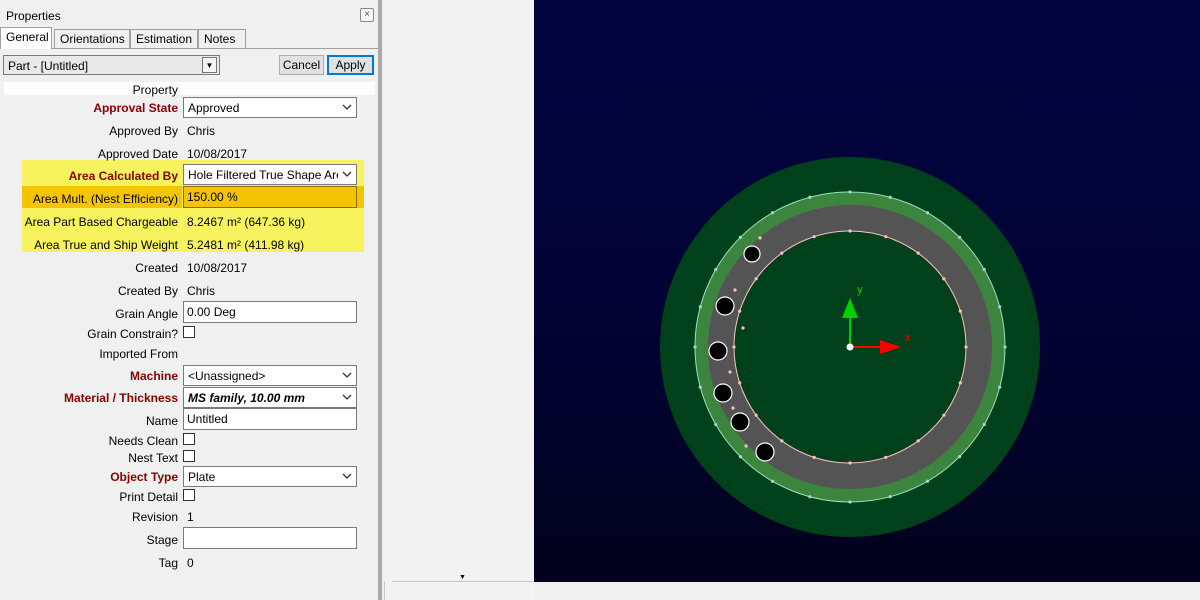  I want to click on property-column-header: Property, so click(155, 90).